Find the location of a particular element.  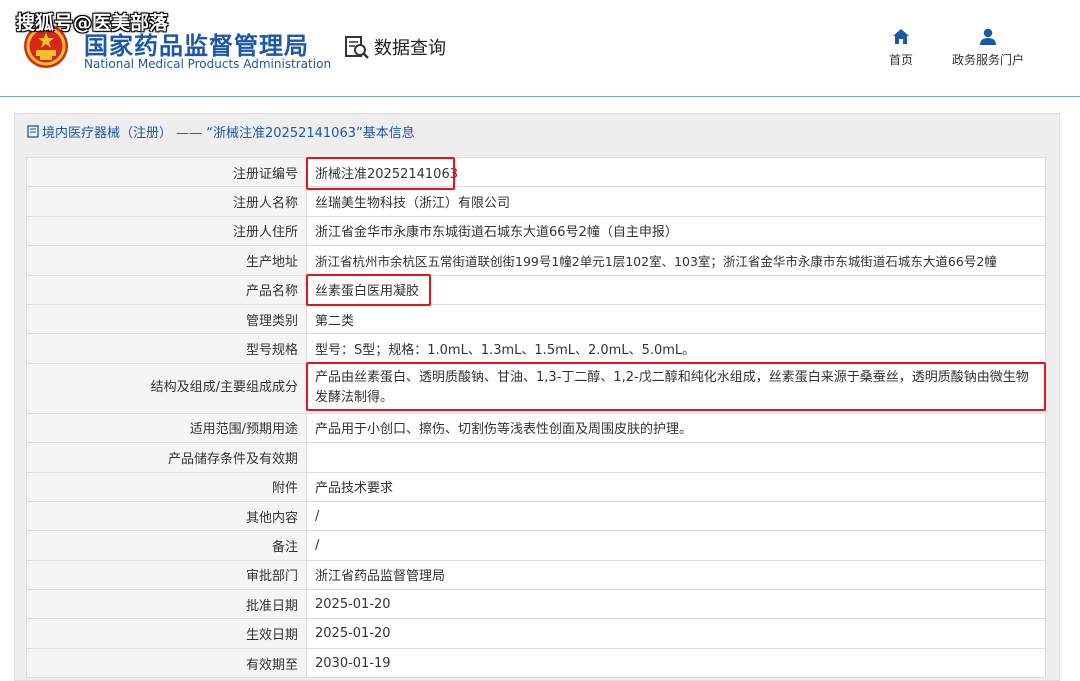

table-row: 注册人住所 浙江省金华市永康市东城街道石城东大道66号2幢（自主申报） is located at coordinates (536, 231).